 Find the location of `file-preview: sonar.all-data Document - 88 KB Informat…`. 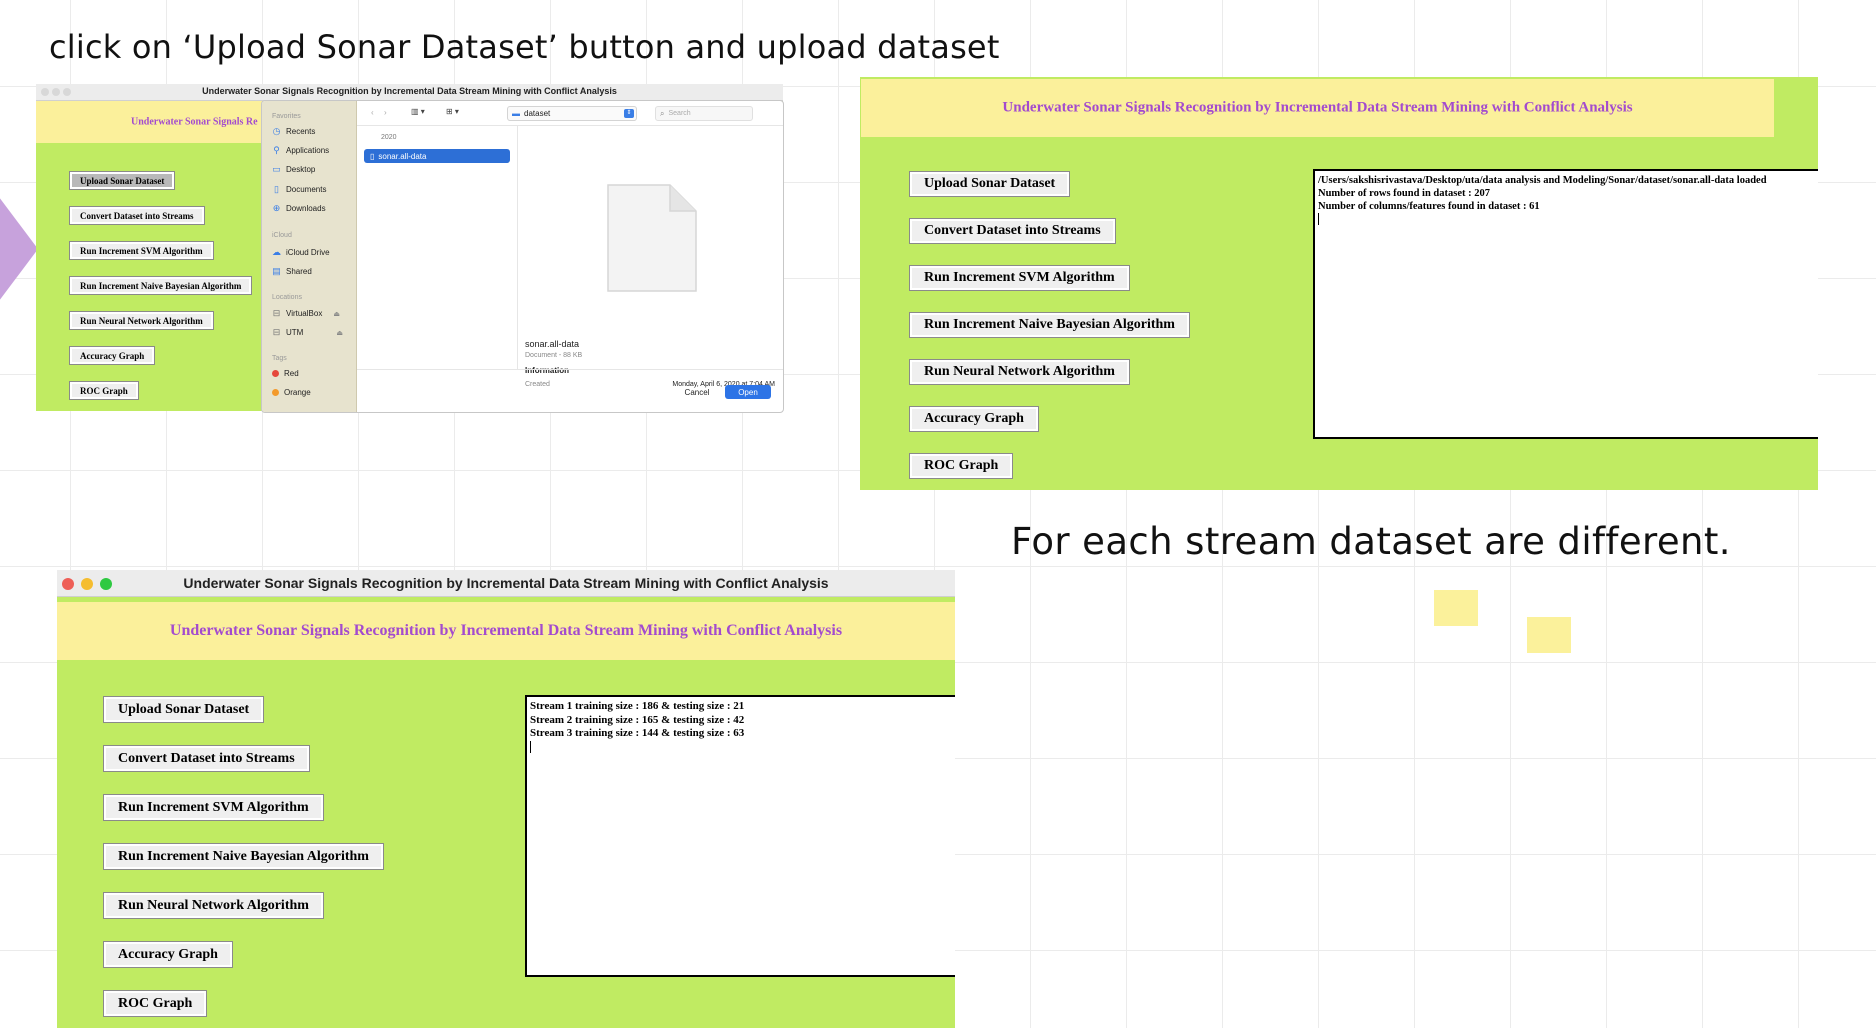

file-preview: sonar.all-data Document - 88 KB Informat… is located at coordinates (650, 256).